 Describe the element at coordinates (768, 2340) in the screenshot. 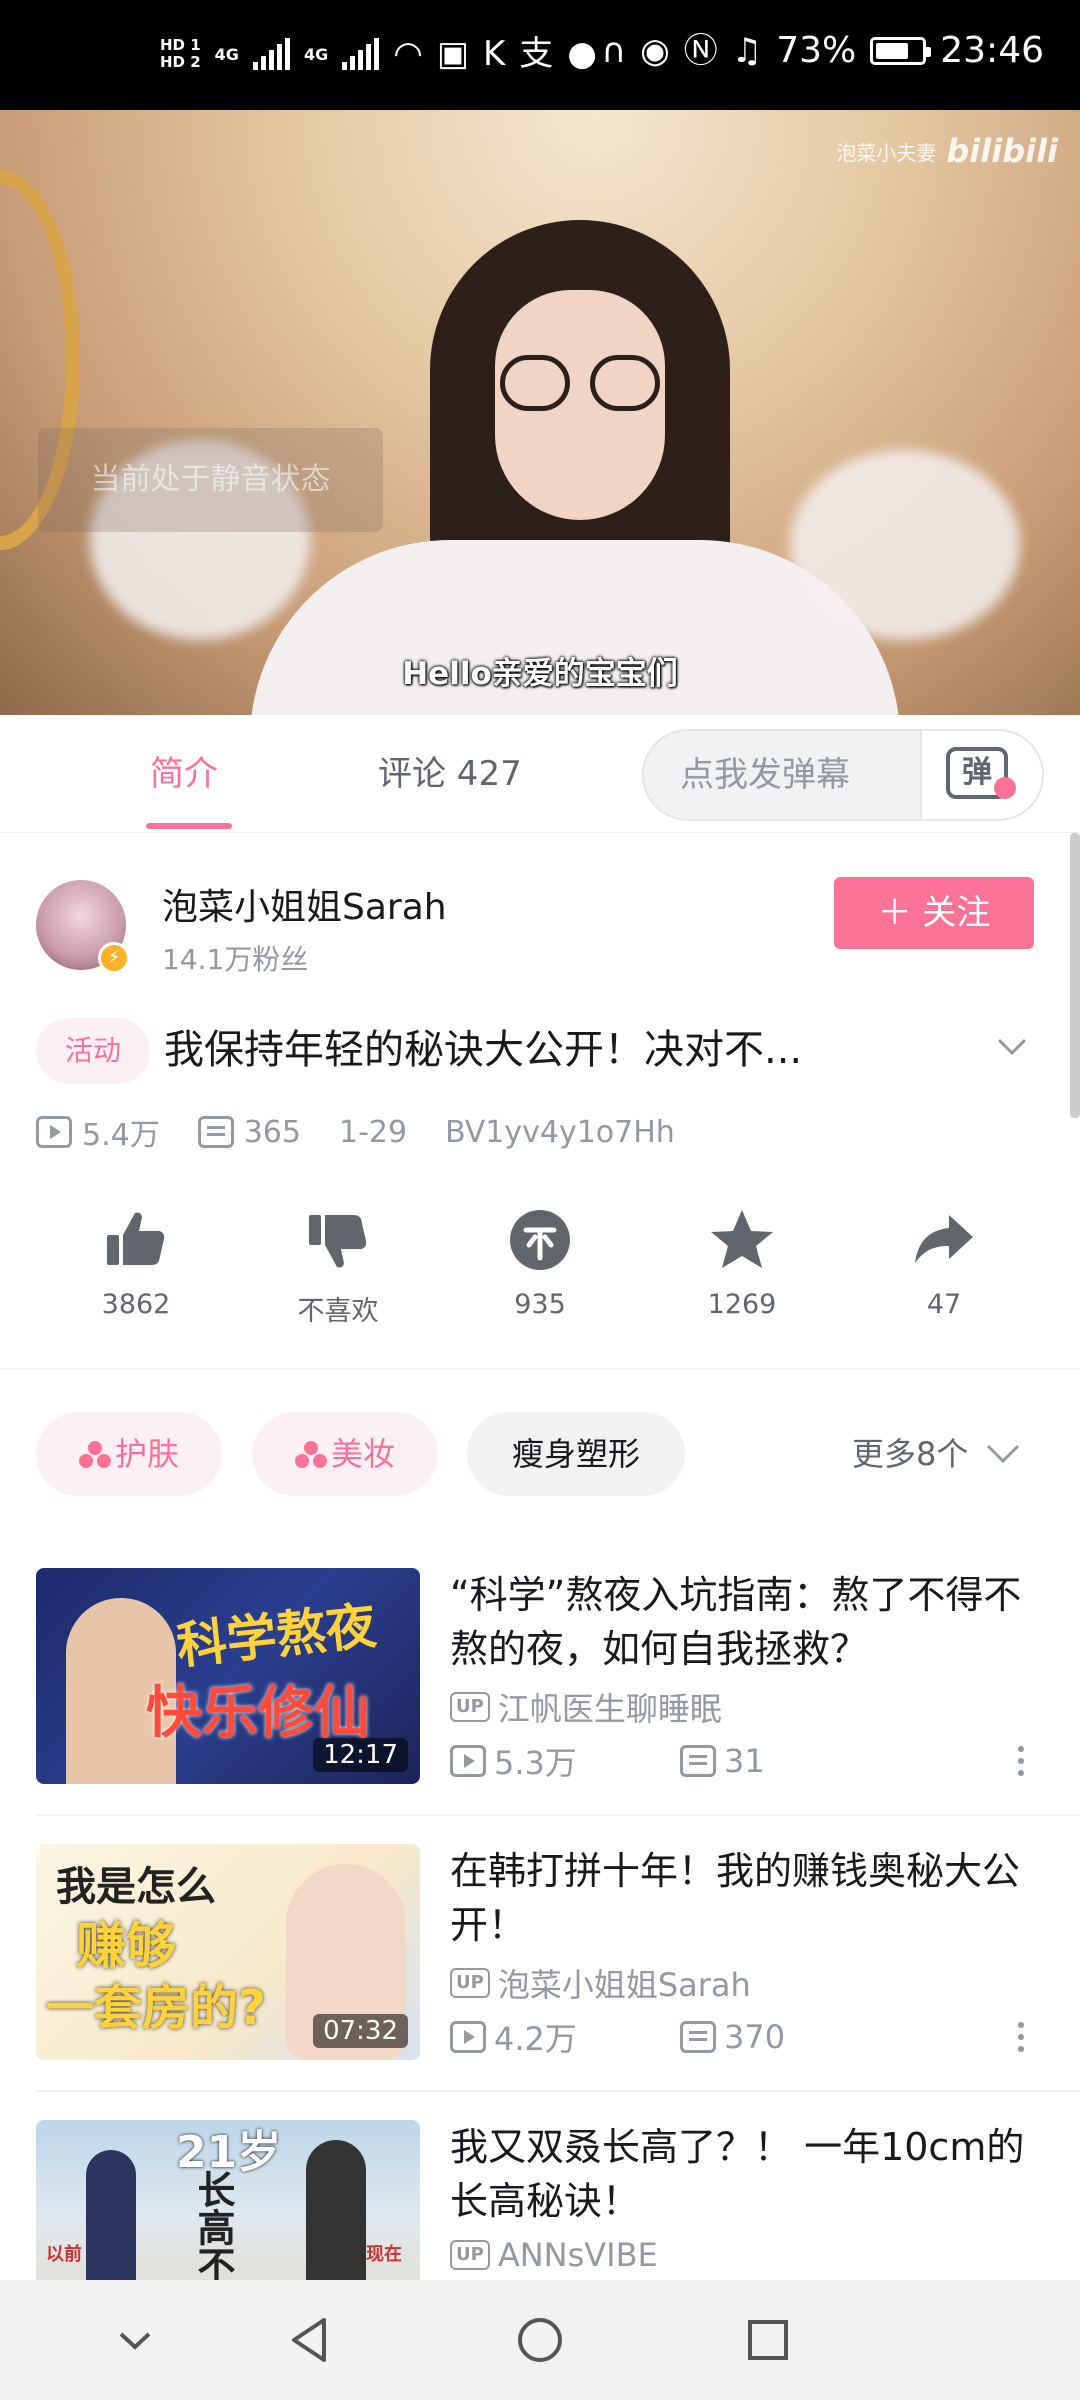

I see `recents-square-icon` at that location.